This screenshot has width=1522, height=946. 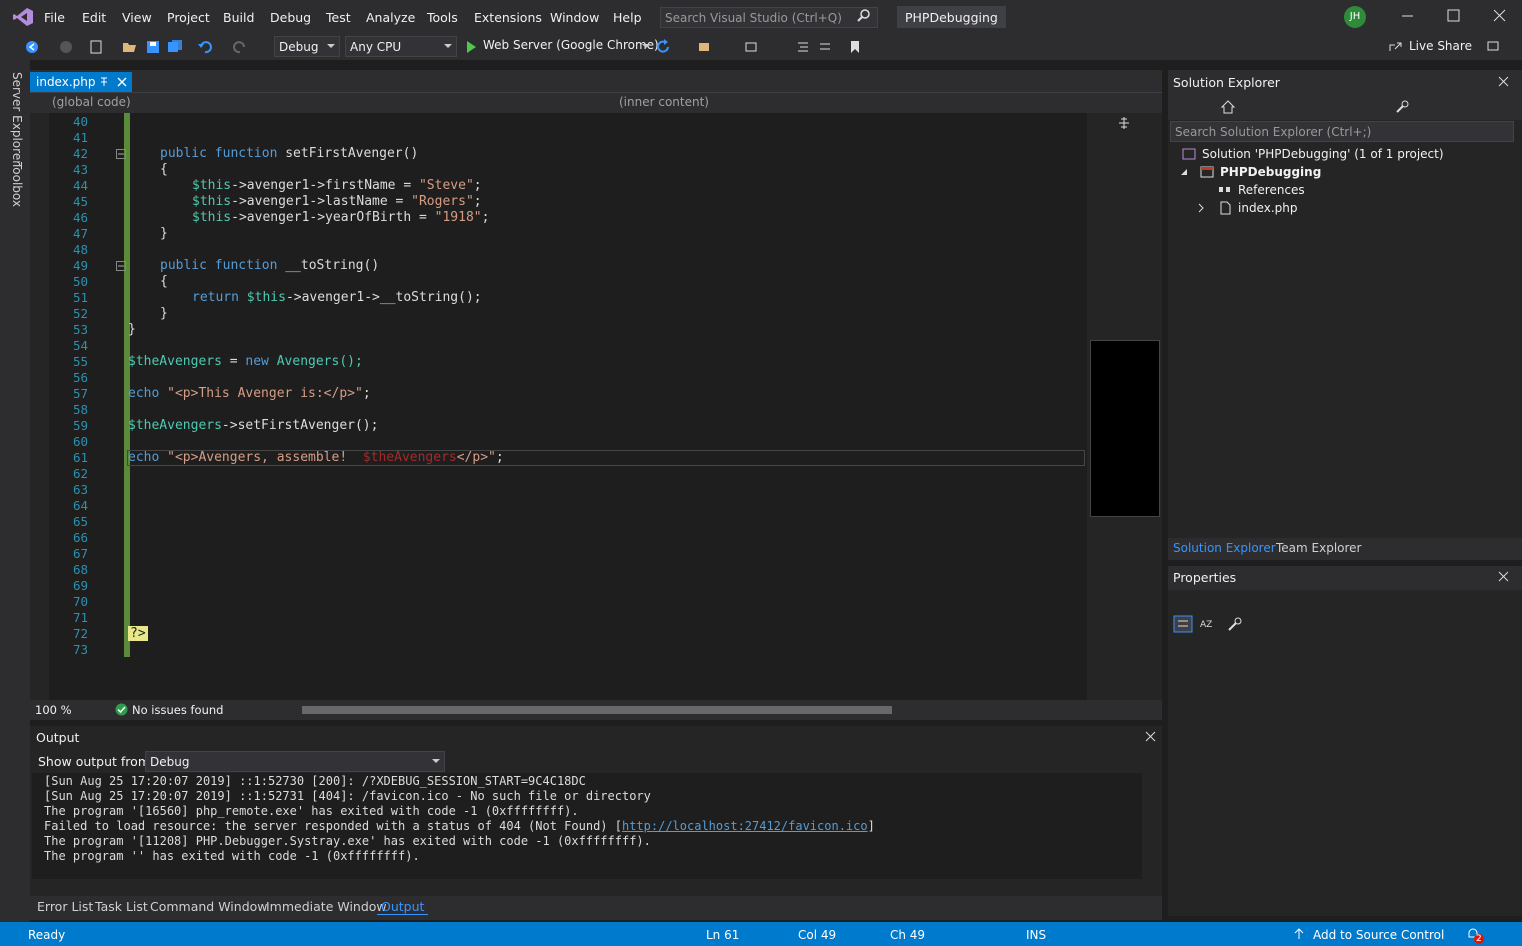 What do you see at coordinates (1494, 47) in the screenshot?
I see `feedback-icon` at bounding box center [1494, 47].